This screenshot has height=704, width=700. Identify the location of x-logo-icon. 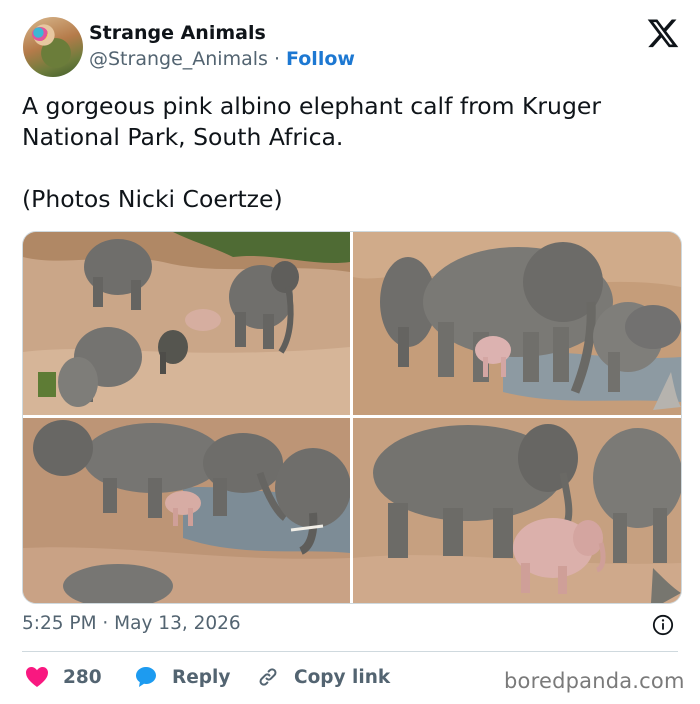
(663, 33).